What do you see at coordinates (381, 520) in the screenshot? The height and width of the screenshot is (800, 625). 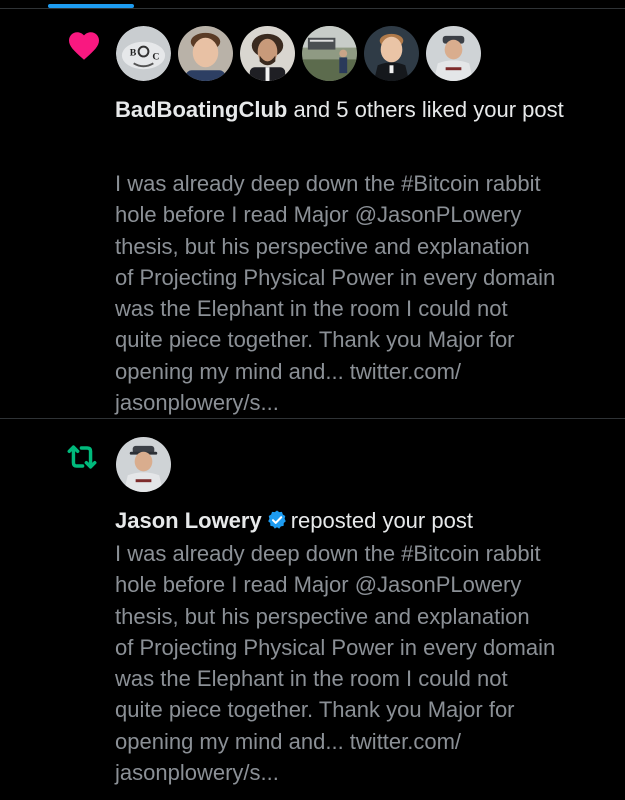 I see `notification-action: reposted your post` at bounding box center [381, 520].